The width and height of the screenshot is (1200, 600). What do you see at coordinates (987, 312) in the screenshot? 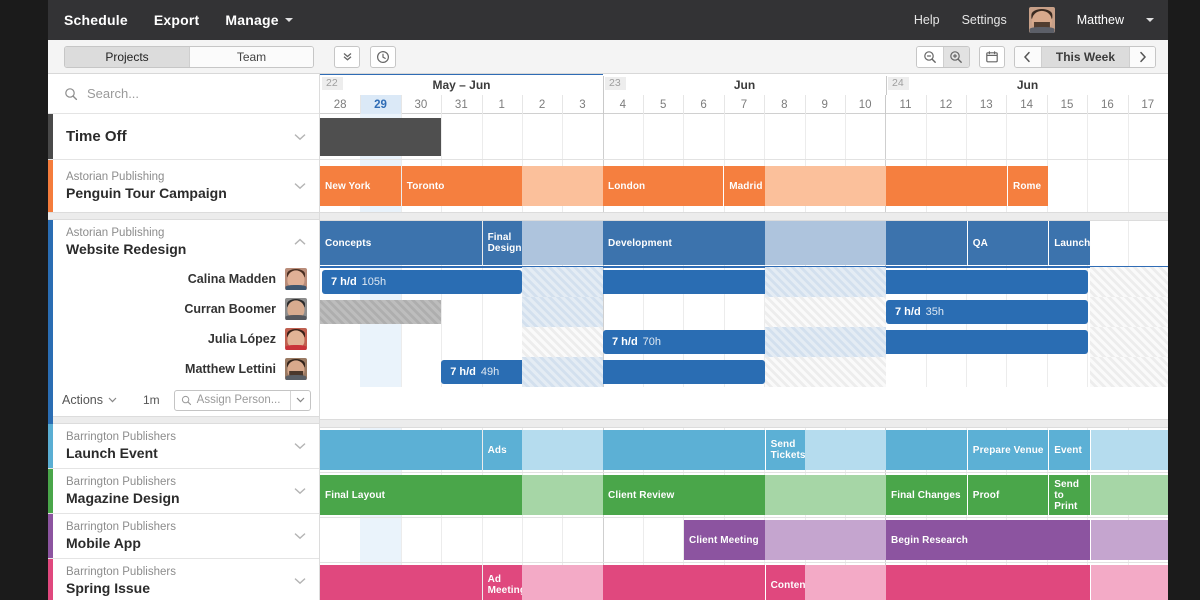
I see `allocation-bar: 7 h/d 35h` at bounding box center [987, 312].